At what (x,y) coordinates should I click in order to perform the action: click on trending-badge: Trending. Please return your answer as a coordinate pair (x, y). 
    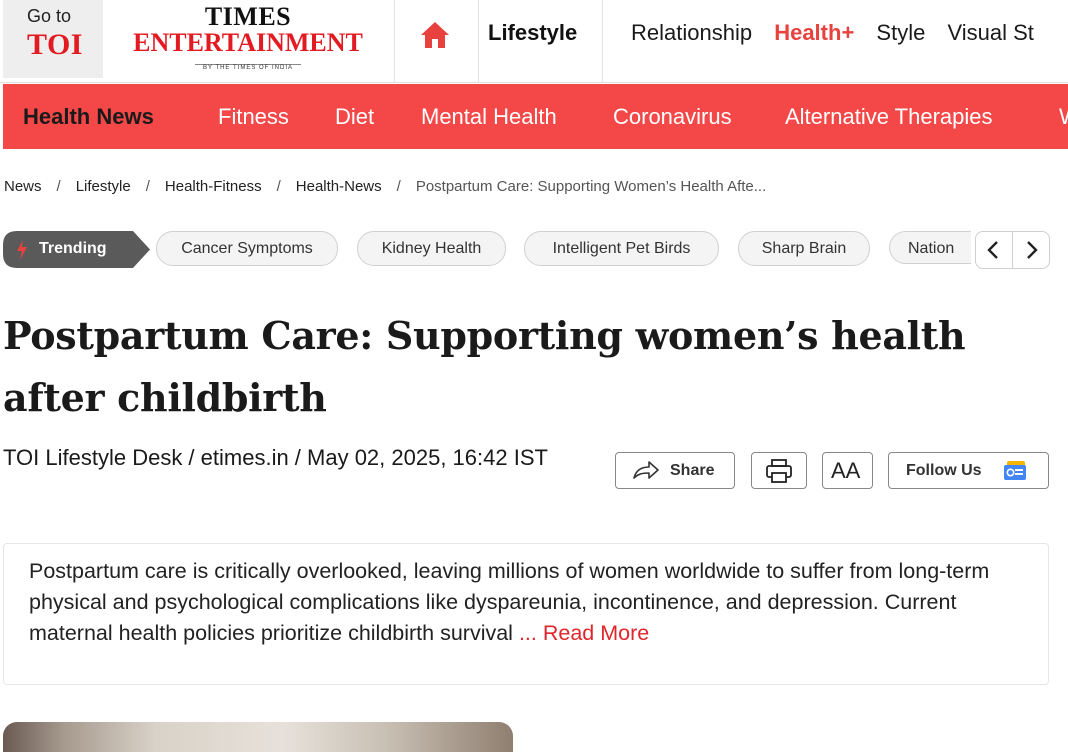
    Looking at the image, I should click on (76, 249).